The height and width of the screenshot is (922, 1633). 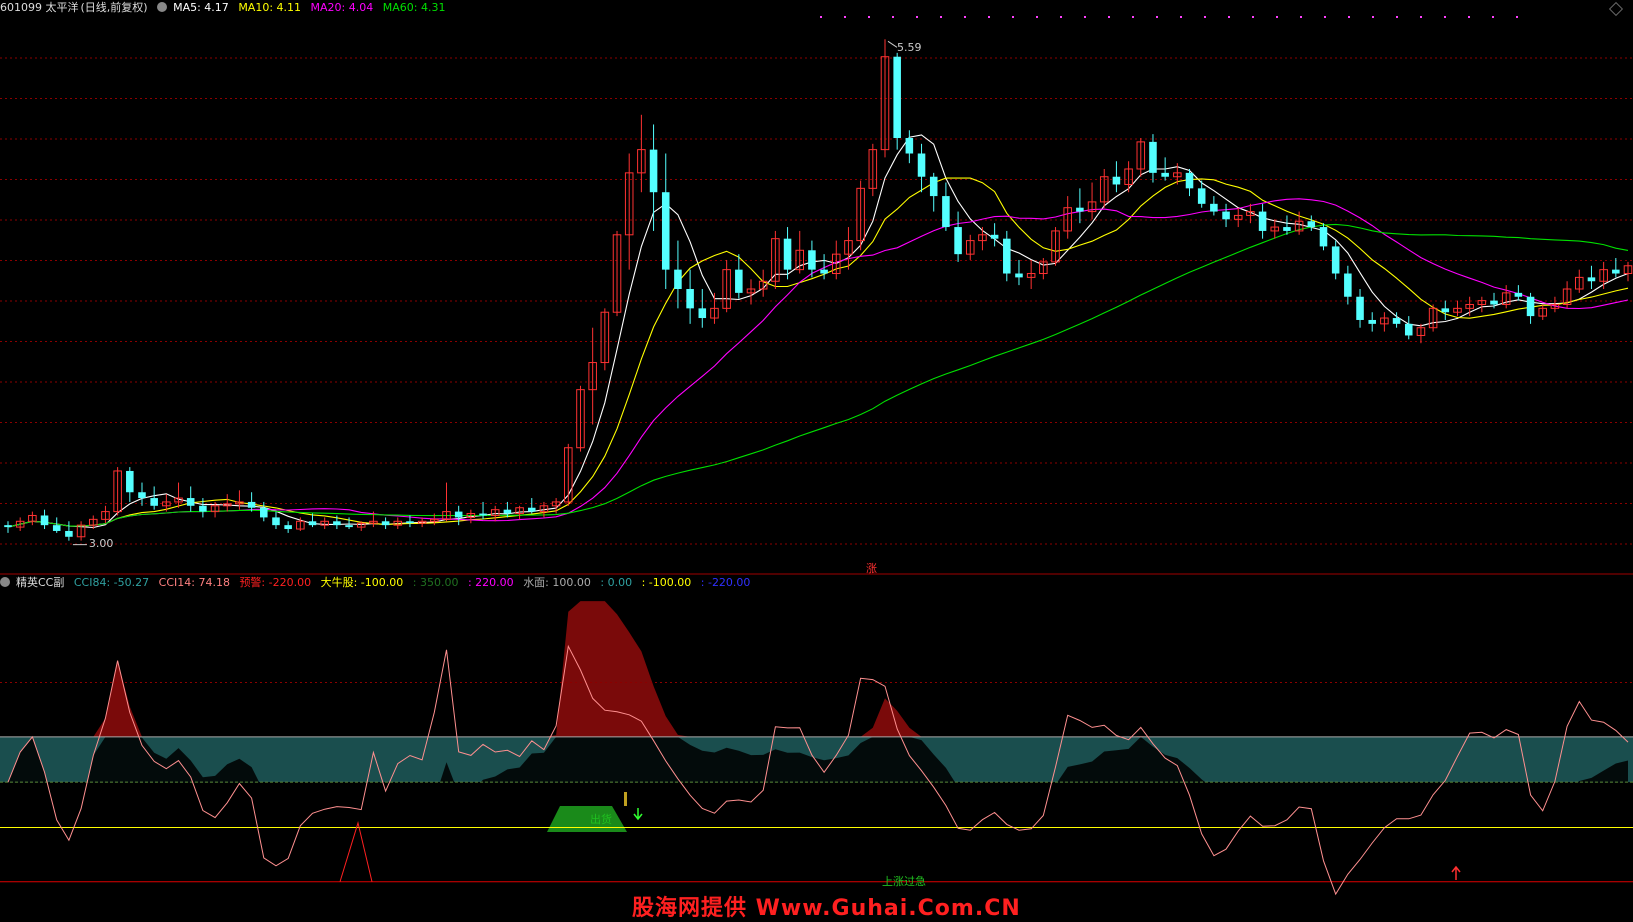 What do you see at coordinates (601, 819) in the screenshot?
I see `chuhuo-label: 出货` at bounding box center [601, 819].